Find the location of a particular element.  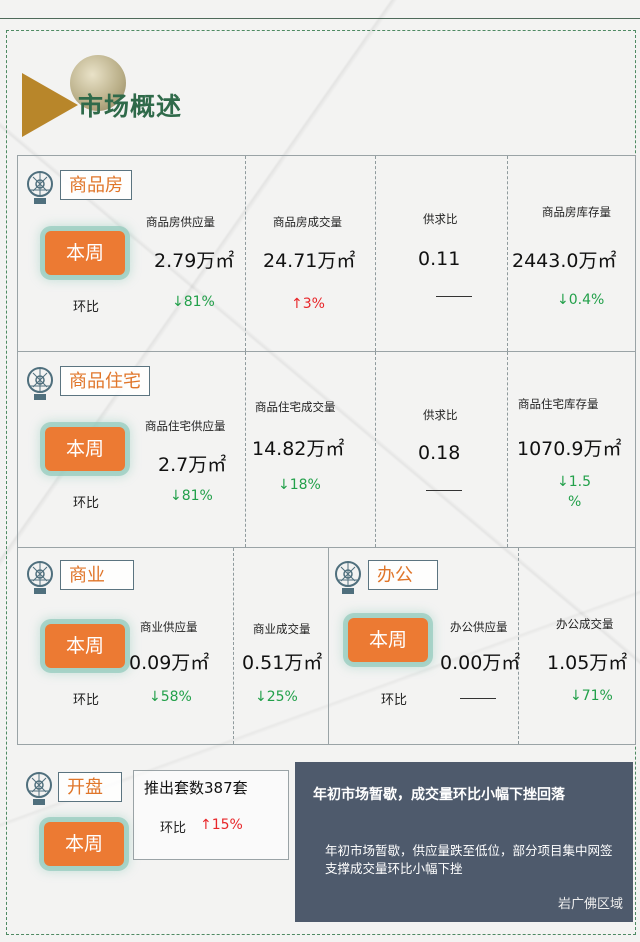

metric-value: 2.7万㎡ is located at coordinates (192, 465).